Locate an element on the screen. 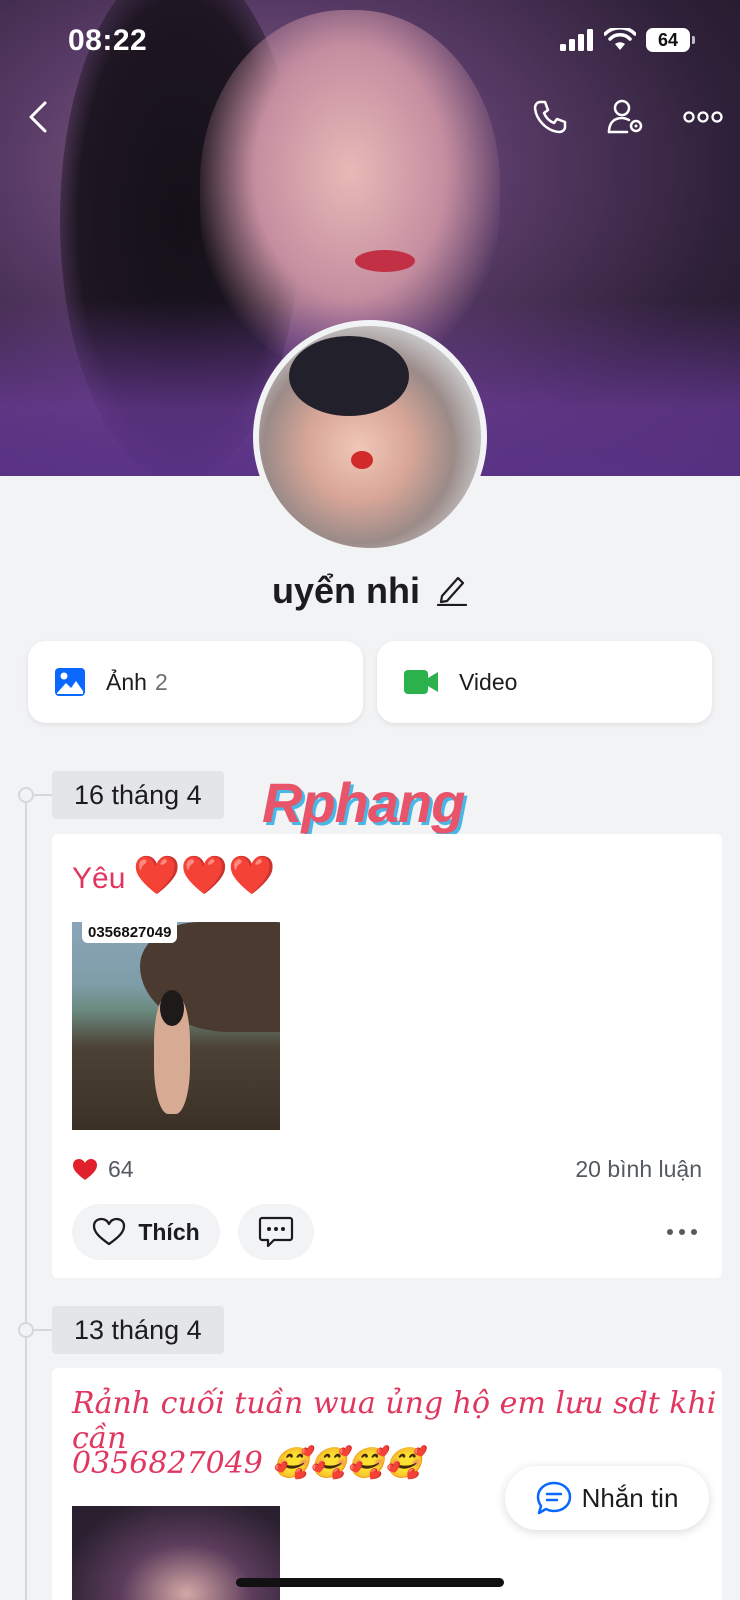 Image resolution: width=740 pixels, height=1600 pixels. timeline-line is located at coordinates (26, 1197).